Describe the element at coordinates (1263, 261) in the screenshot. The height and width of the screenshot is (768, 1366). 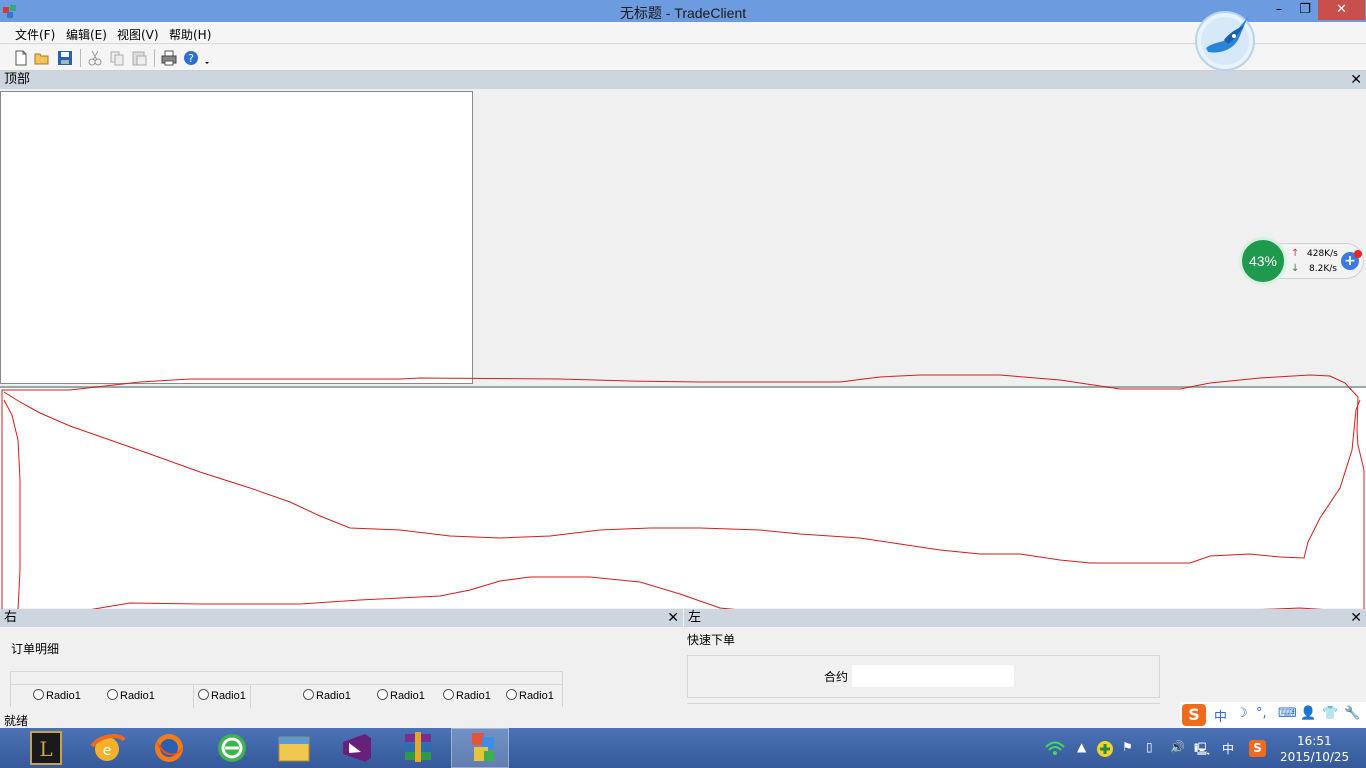
I see `memory-usage-badge: 43%` at that location.